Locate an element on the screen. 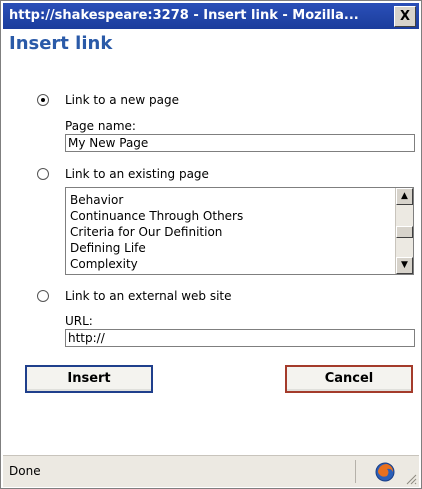  dialog-heading: Insert link is located at coordinates (61, 43).